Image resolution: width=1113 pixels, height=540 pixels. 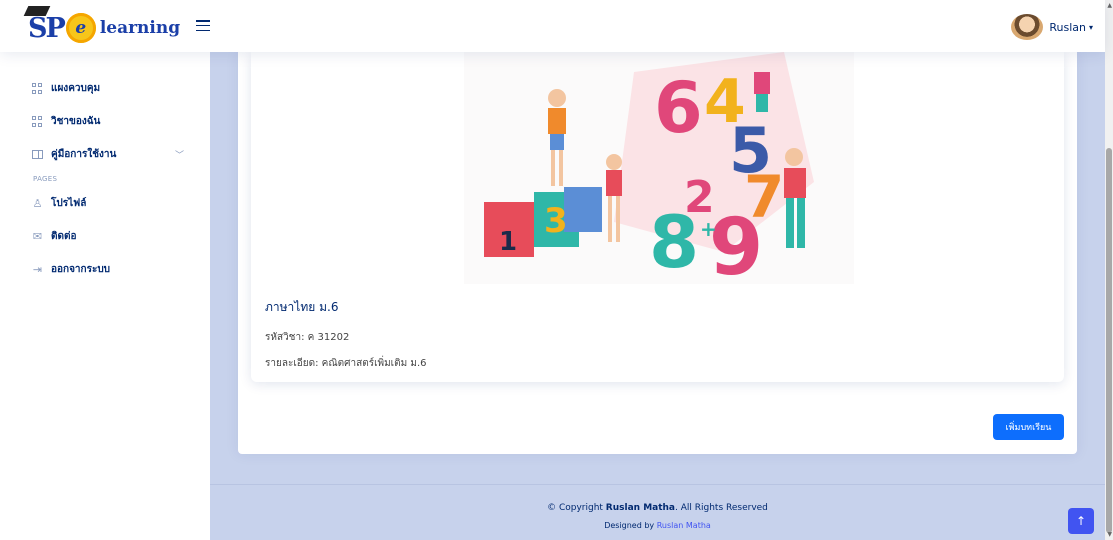 What do you see at coordinates (640, 508) in the screenshot?
I see `copyright-owner: Ruslan Matha` at bounding box center [640, 508].